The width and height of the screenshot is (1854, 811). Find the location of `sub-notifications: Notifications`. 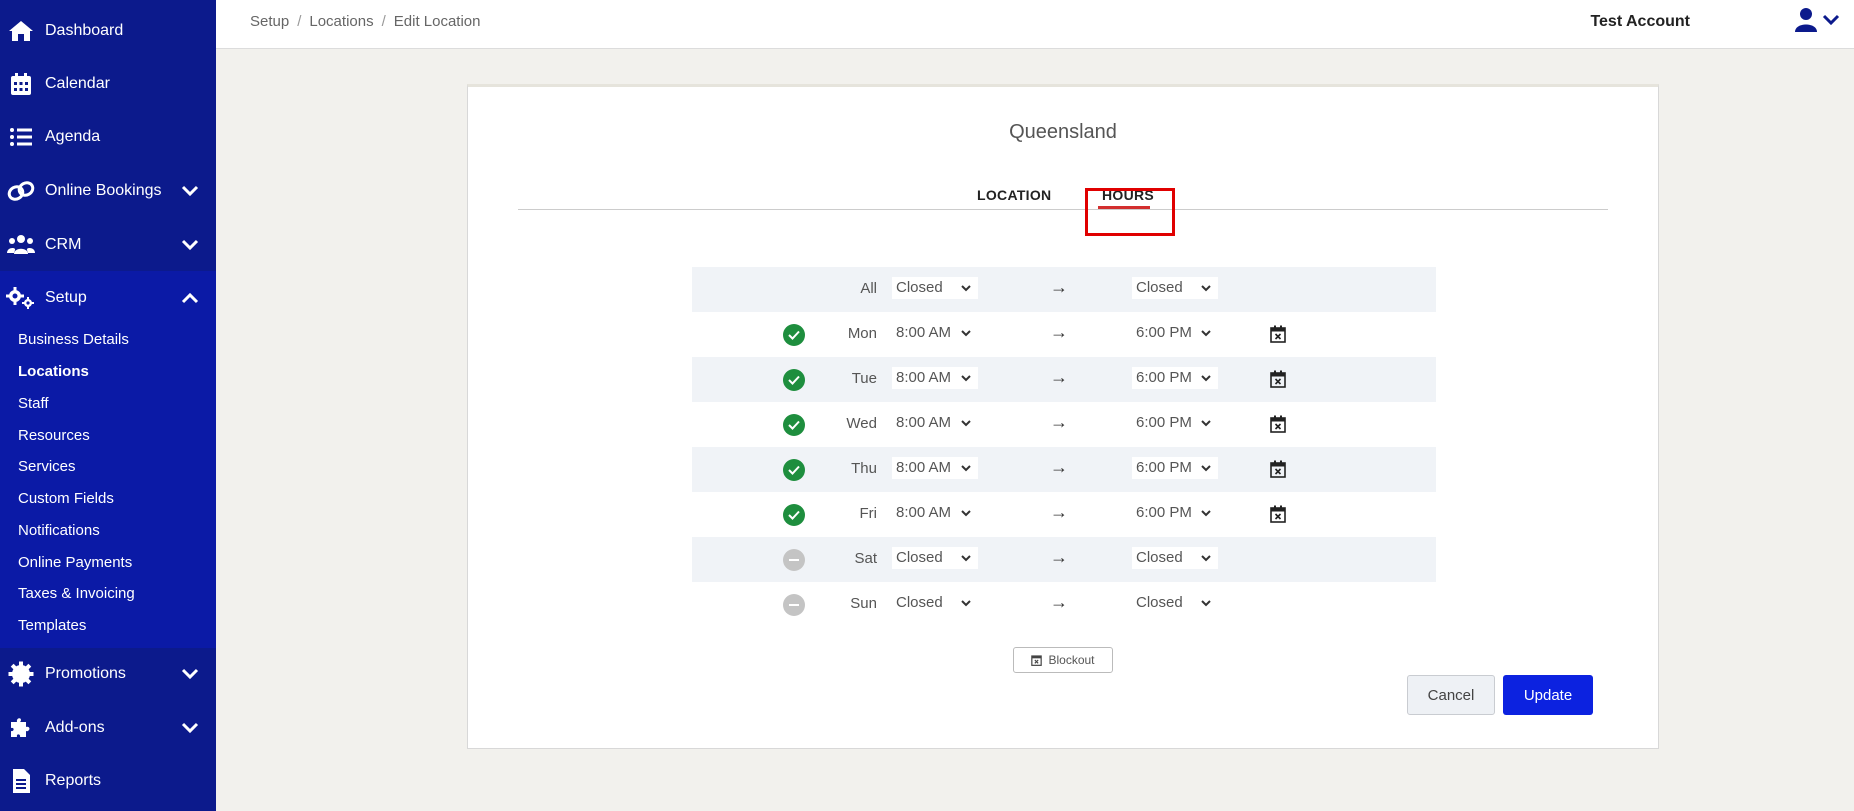

sub-notifications: Notifications is located at coordinates (59, 530).